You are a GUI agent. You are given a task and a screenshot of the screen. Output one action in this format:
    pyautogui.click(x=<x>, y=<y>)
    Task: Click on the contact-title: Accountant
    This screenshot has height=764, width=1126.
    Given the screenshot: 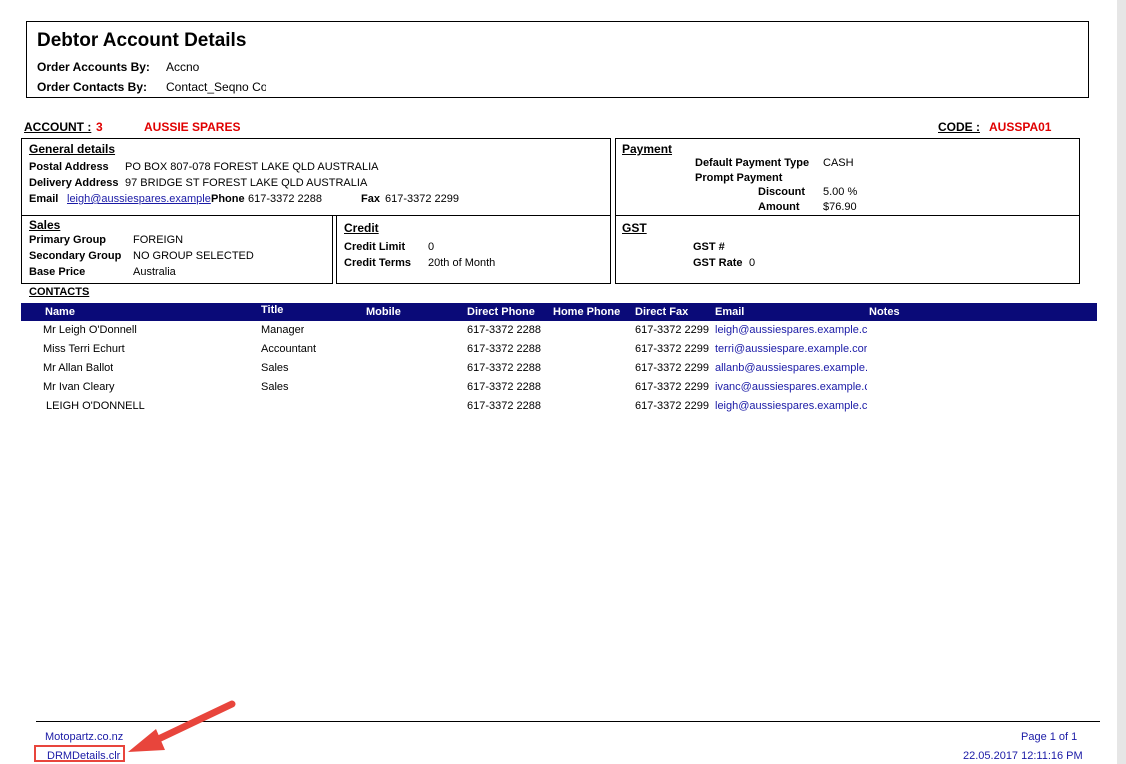 What is the action you would take?
    pyautogui.click(x=289, y=349)
    